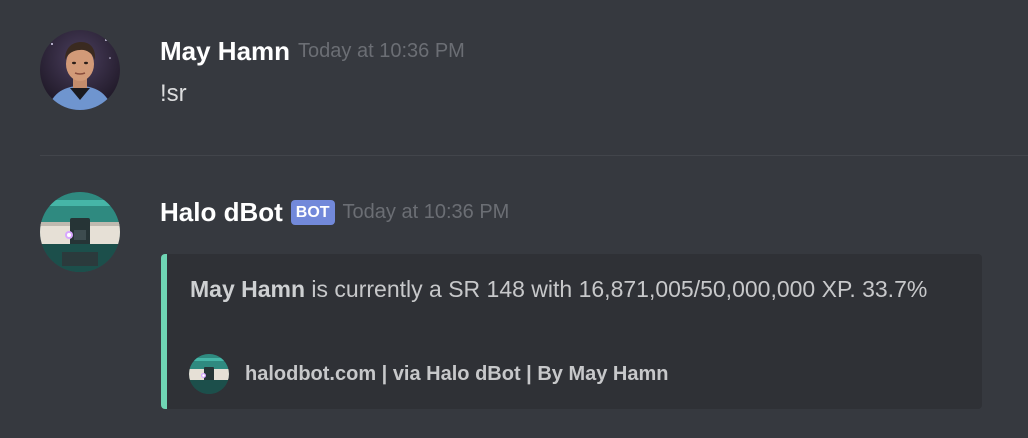  What do you see at coordinates (173, 93) in the screenshot?
I see `message-content: !sr` at bounding box center [173, 93].